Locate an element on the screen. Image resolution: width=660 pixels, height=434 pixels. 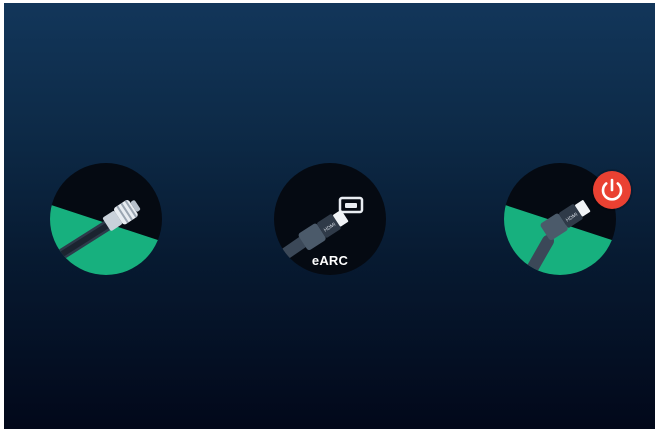
earc-label: eARC is located at coordinates (330, 260).